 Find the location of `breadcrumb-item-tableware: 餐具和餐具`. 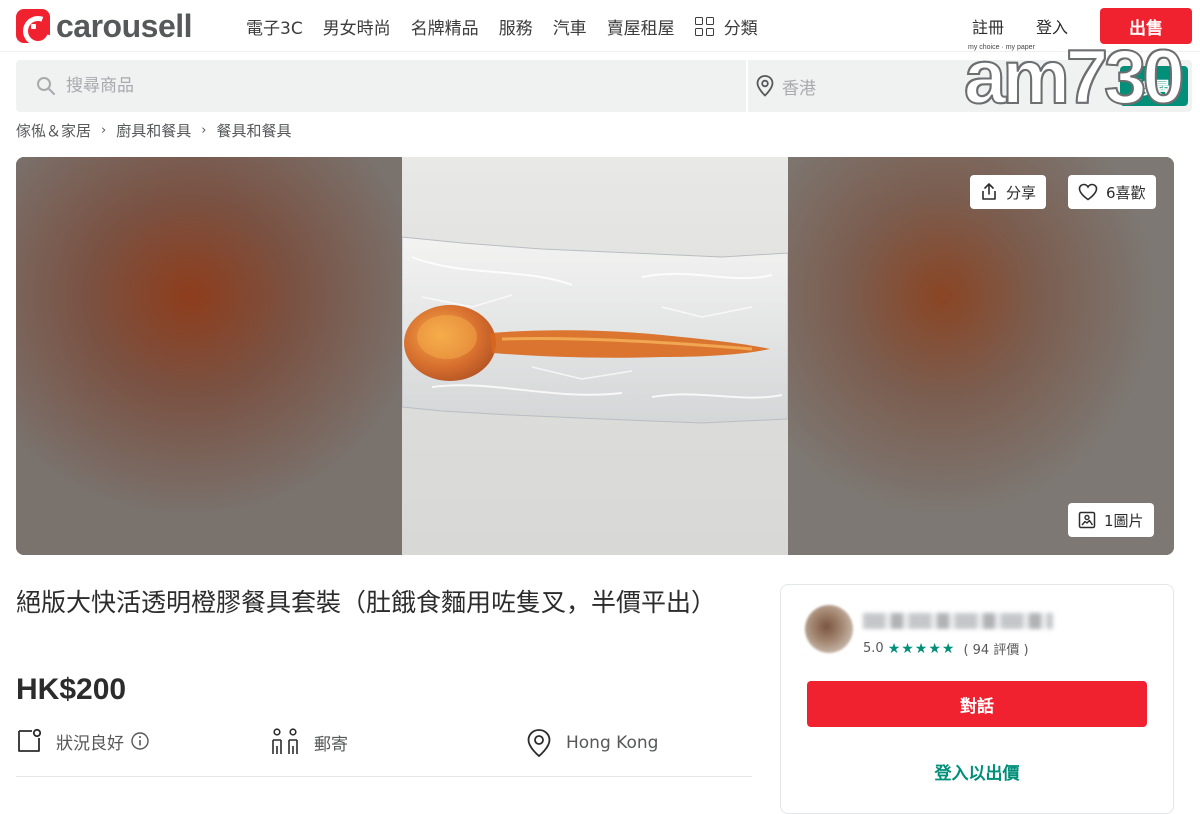

breadcrumb-item-tableware: 餐具和餐具 is located at coordinates (253, 130).